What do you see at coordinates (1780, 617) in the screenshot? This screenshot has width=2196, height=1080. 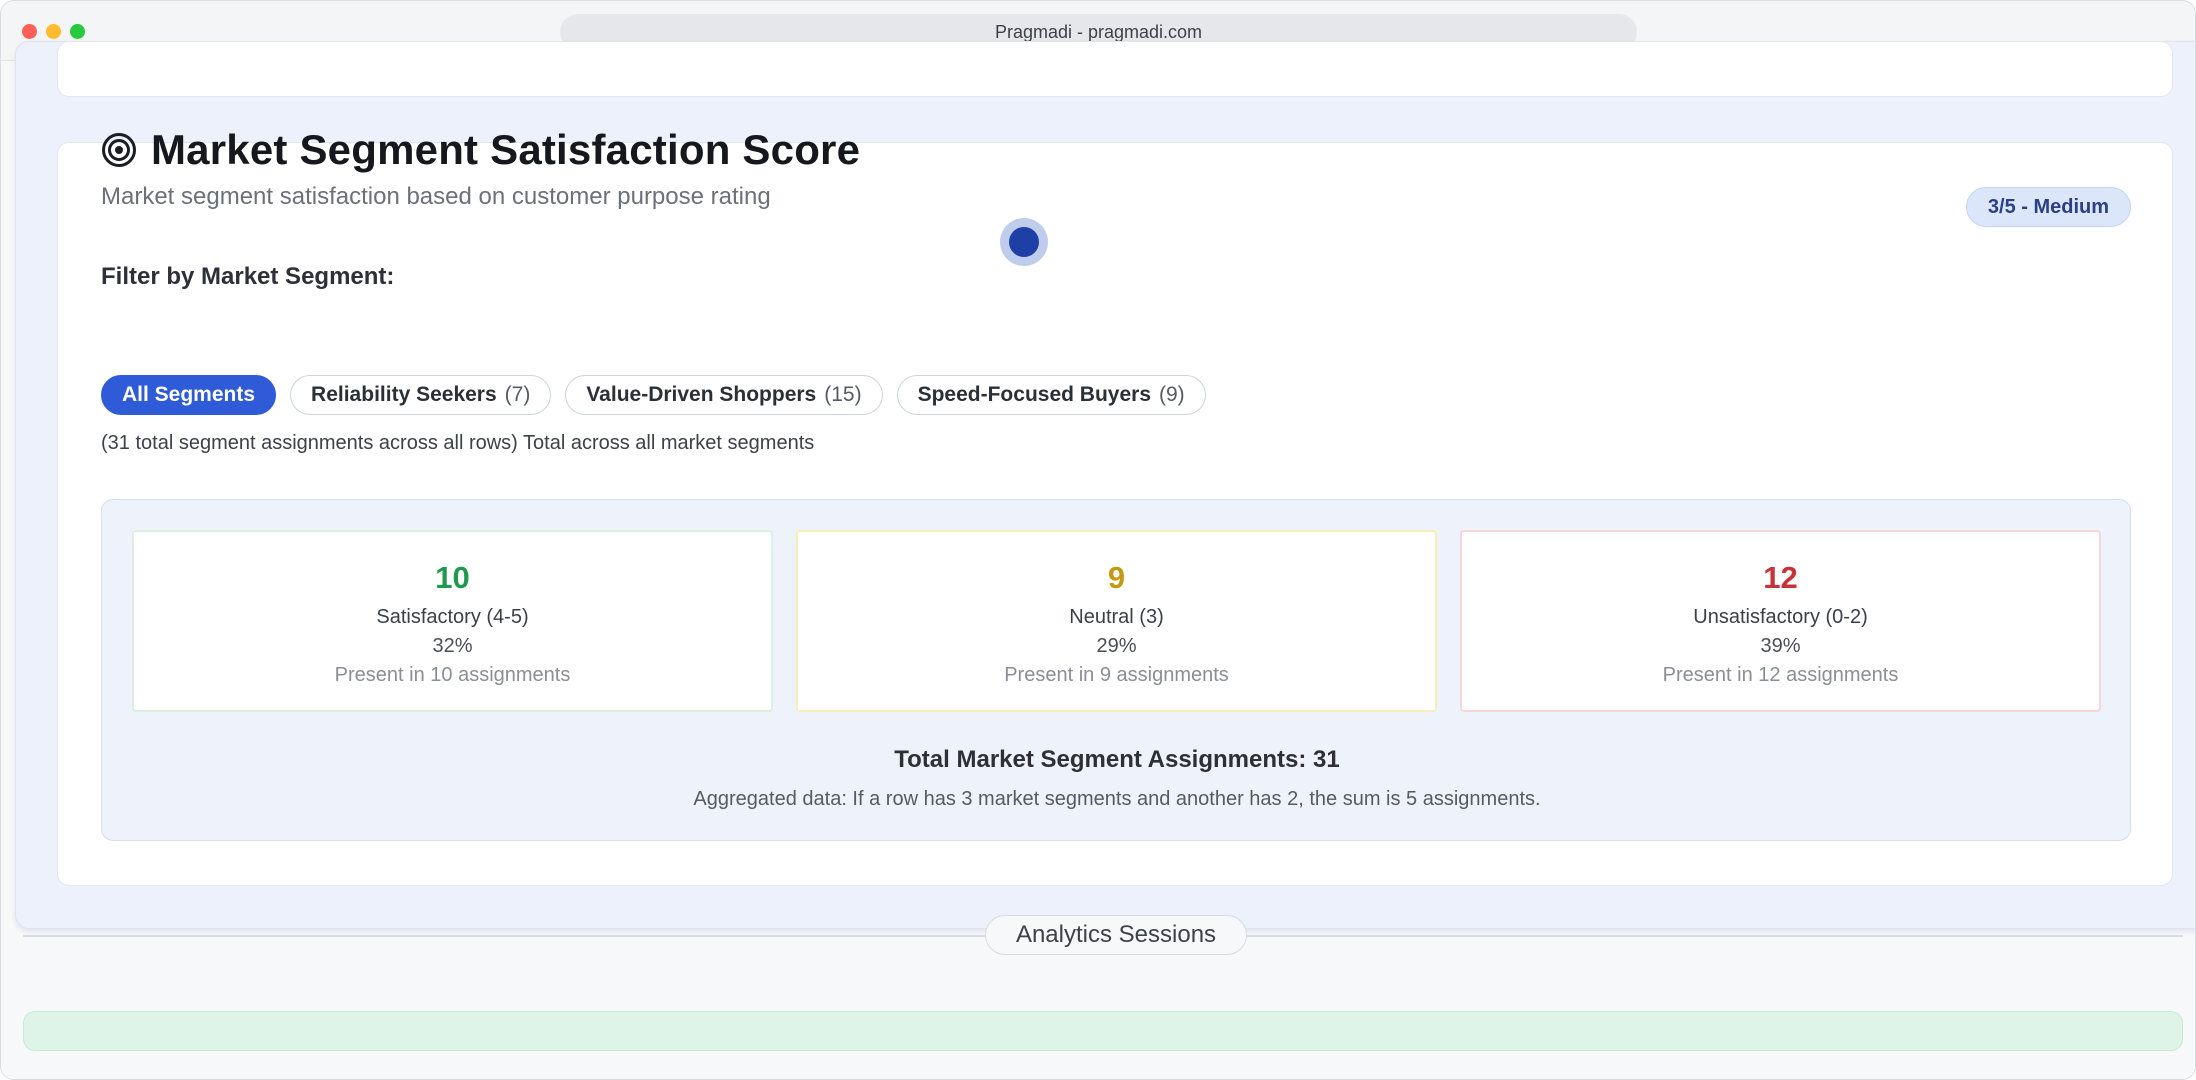 I see `stat-label: Unsatisfactory (0-2)` at bounding box center [1780, 617].